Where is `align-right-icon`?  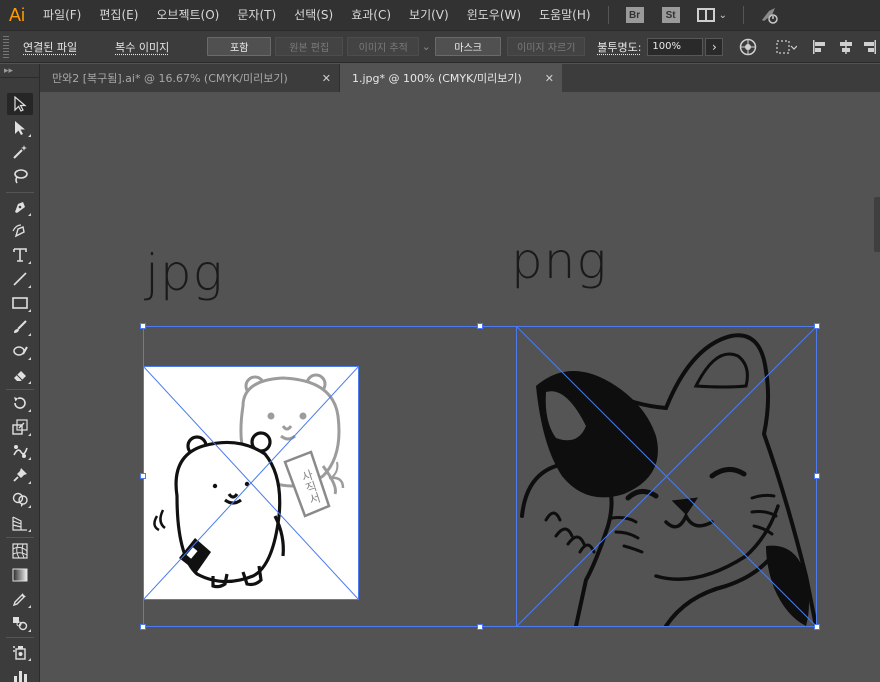
align-right-icon is located at coordinates (870, 46).